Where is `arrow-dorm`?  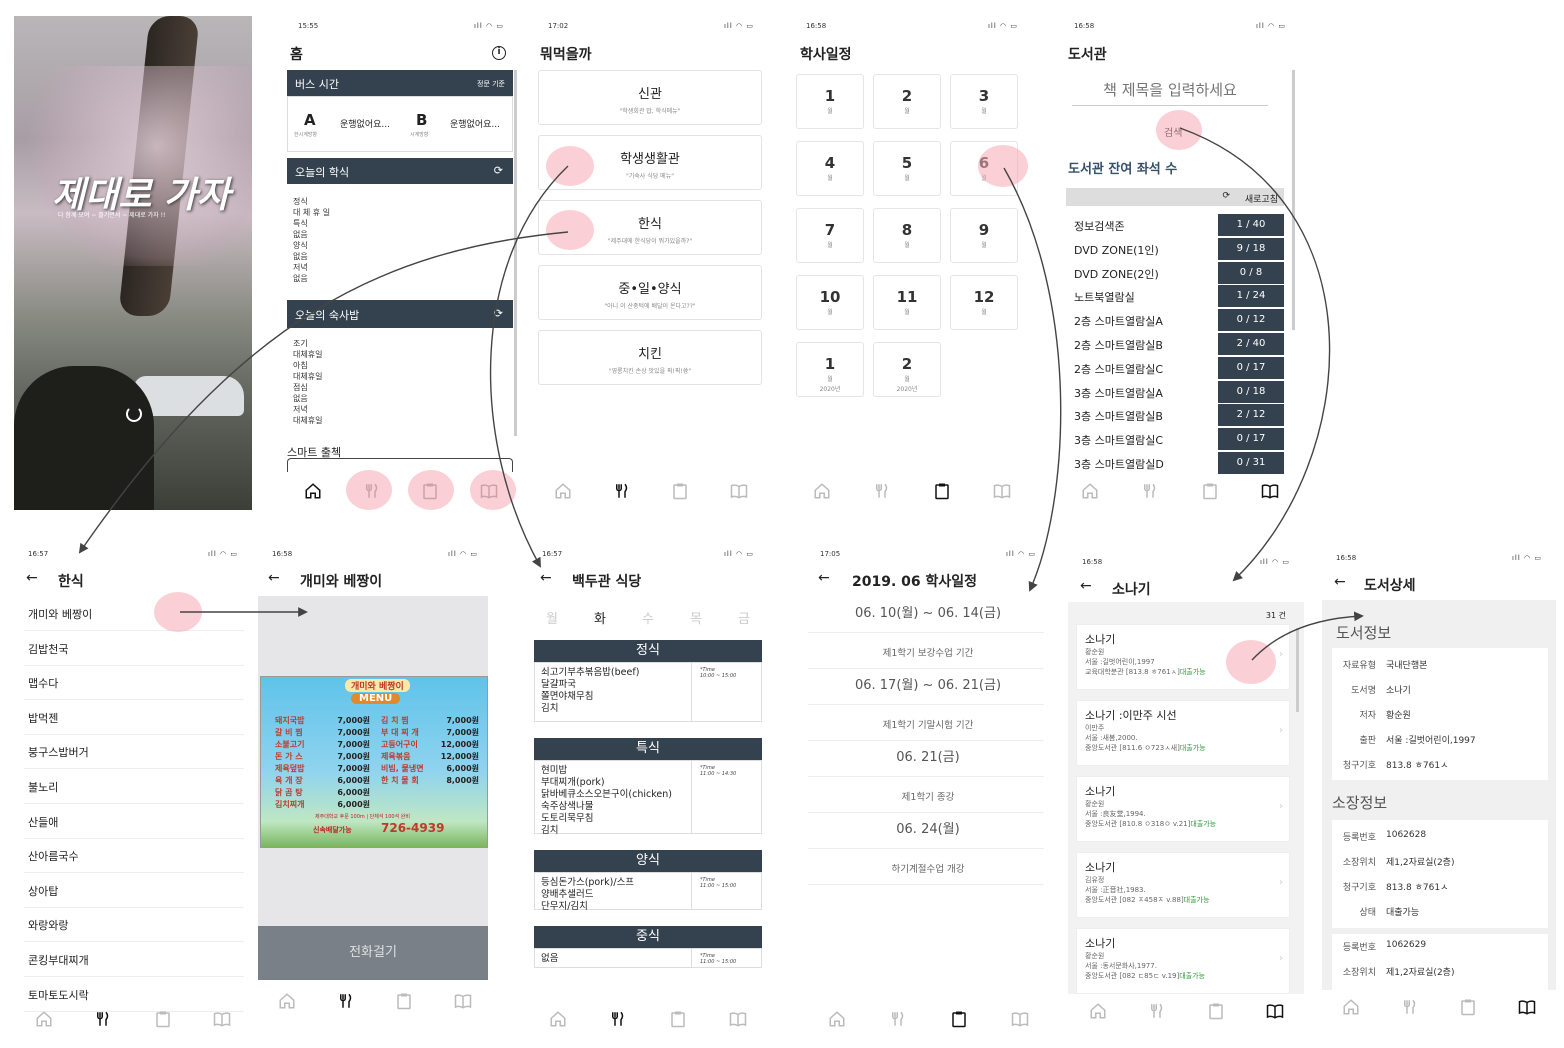
arrow-dorm is located at coordinates (529, 366).